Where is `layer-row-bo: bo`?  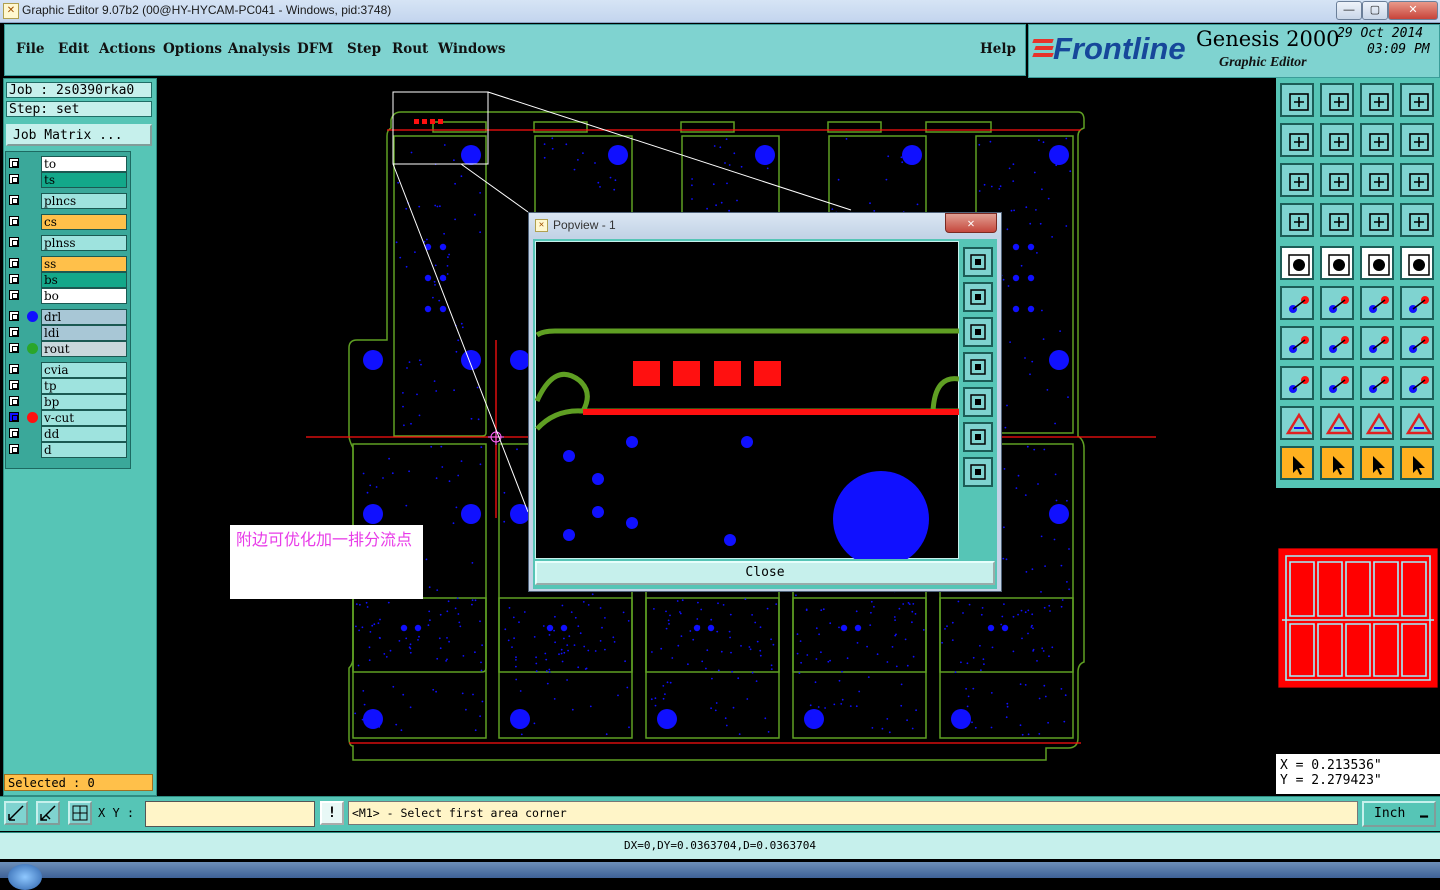 layer-row-bo: bo is located at coordinates (67, 296).